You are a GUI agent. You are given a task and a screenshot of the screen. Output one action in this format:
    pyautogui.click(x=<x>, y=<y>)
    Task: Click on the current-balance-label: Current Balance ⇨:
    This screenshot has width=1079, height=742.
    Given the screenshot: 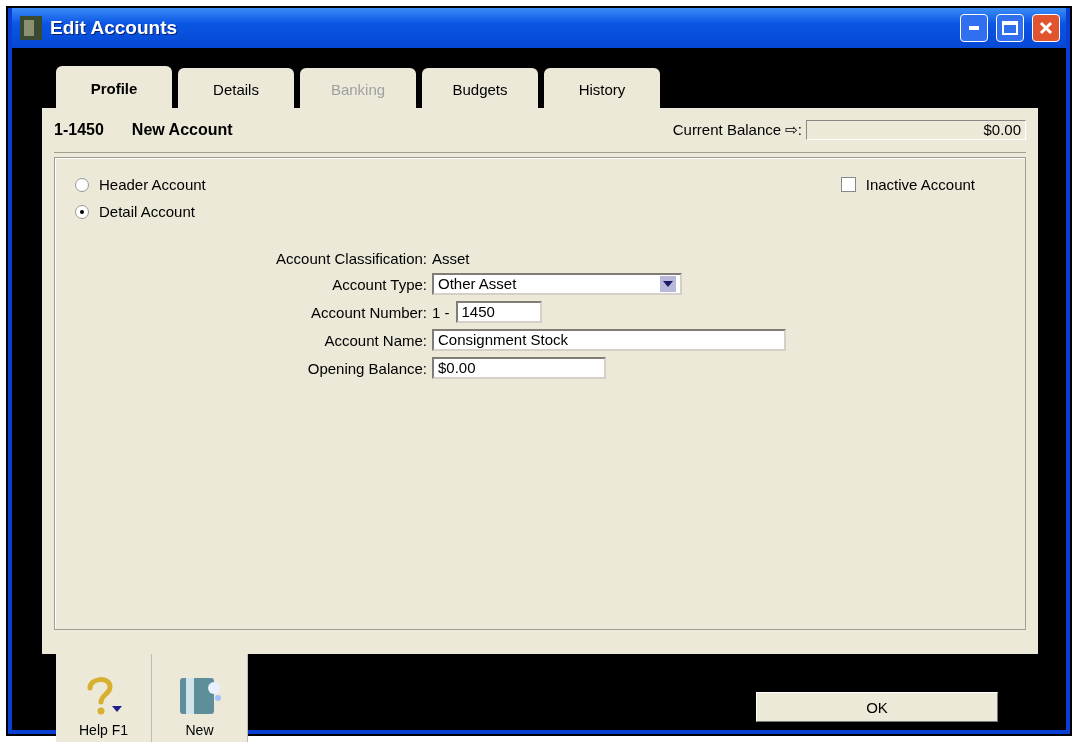 What is the action you would take?
    pyautogui.click(x=737, y=130)
    